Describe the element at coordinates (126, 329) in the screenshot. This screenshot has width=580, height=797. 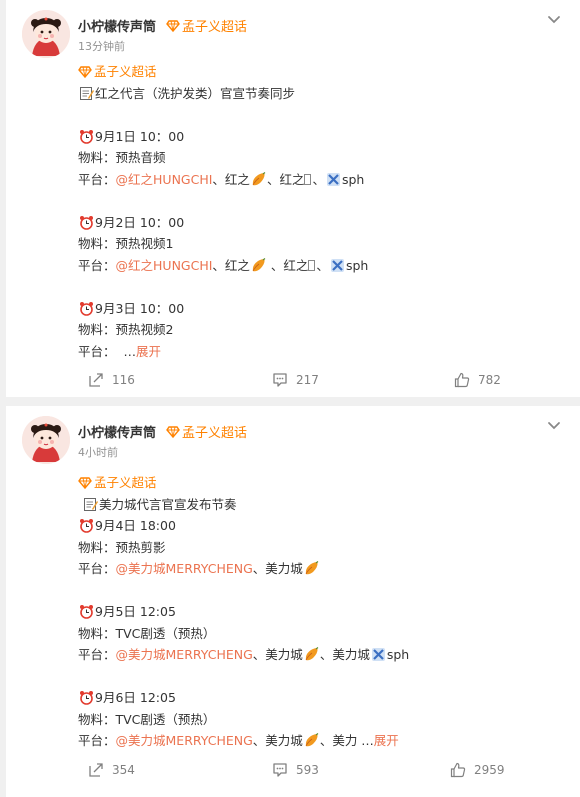
I see `material-line: 物料：预热视频2` at that location.